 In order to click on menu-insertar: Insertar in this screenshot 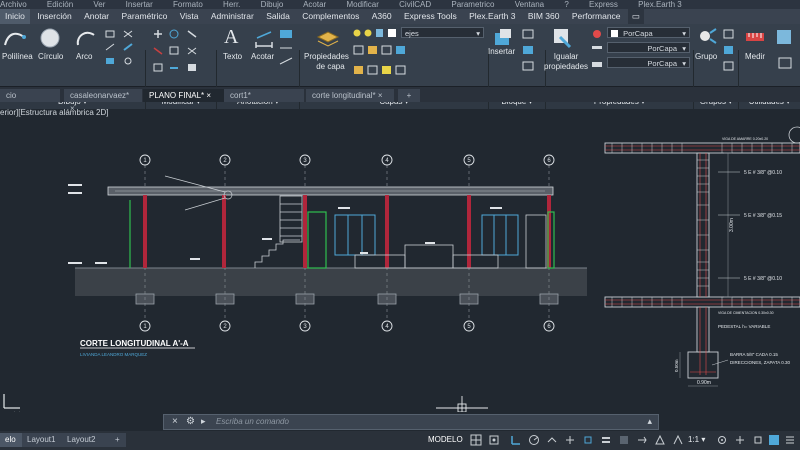, I will do `click(139, 4)`.